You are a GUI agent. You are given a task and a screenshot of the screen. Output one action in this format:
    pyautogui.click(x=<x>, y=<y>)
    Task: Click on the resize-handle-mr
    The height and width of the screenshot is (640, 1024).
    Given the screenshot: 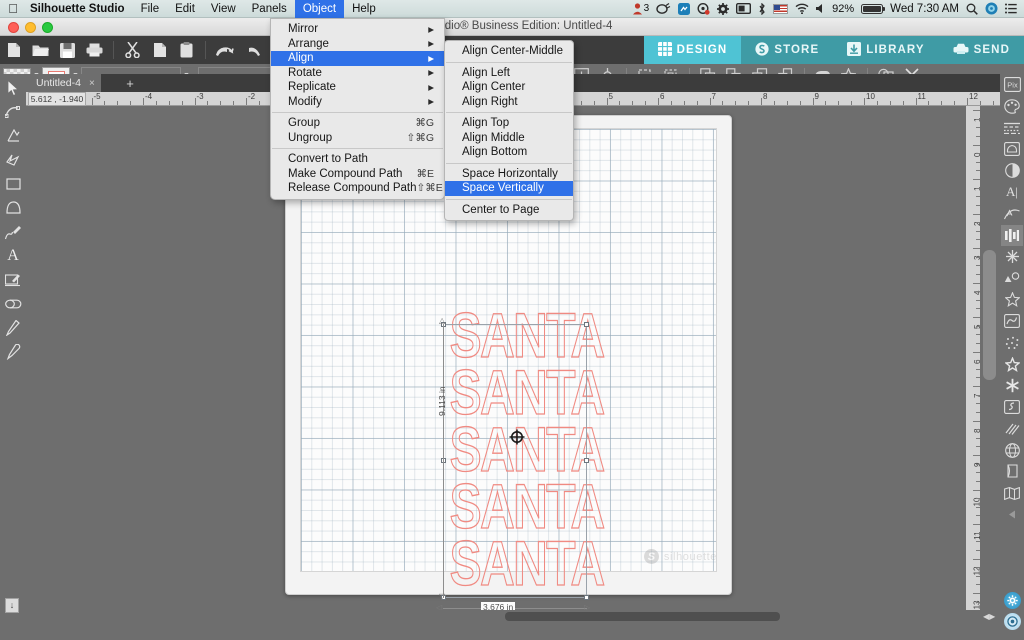 What is the action you would take?
    pyautogui.click(x=586, y=460)
    